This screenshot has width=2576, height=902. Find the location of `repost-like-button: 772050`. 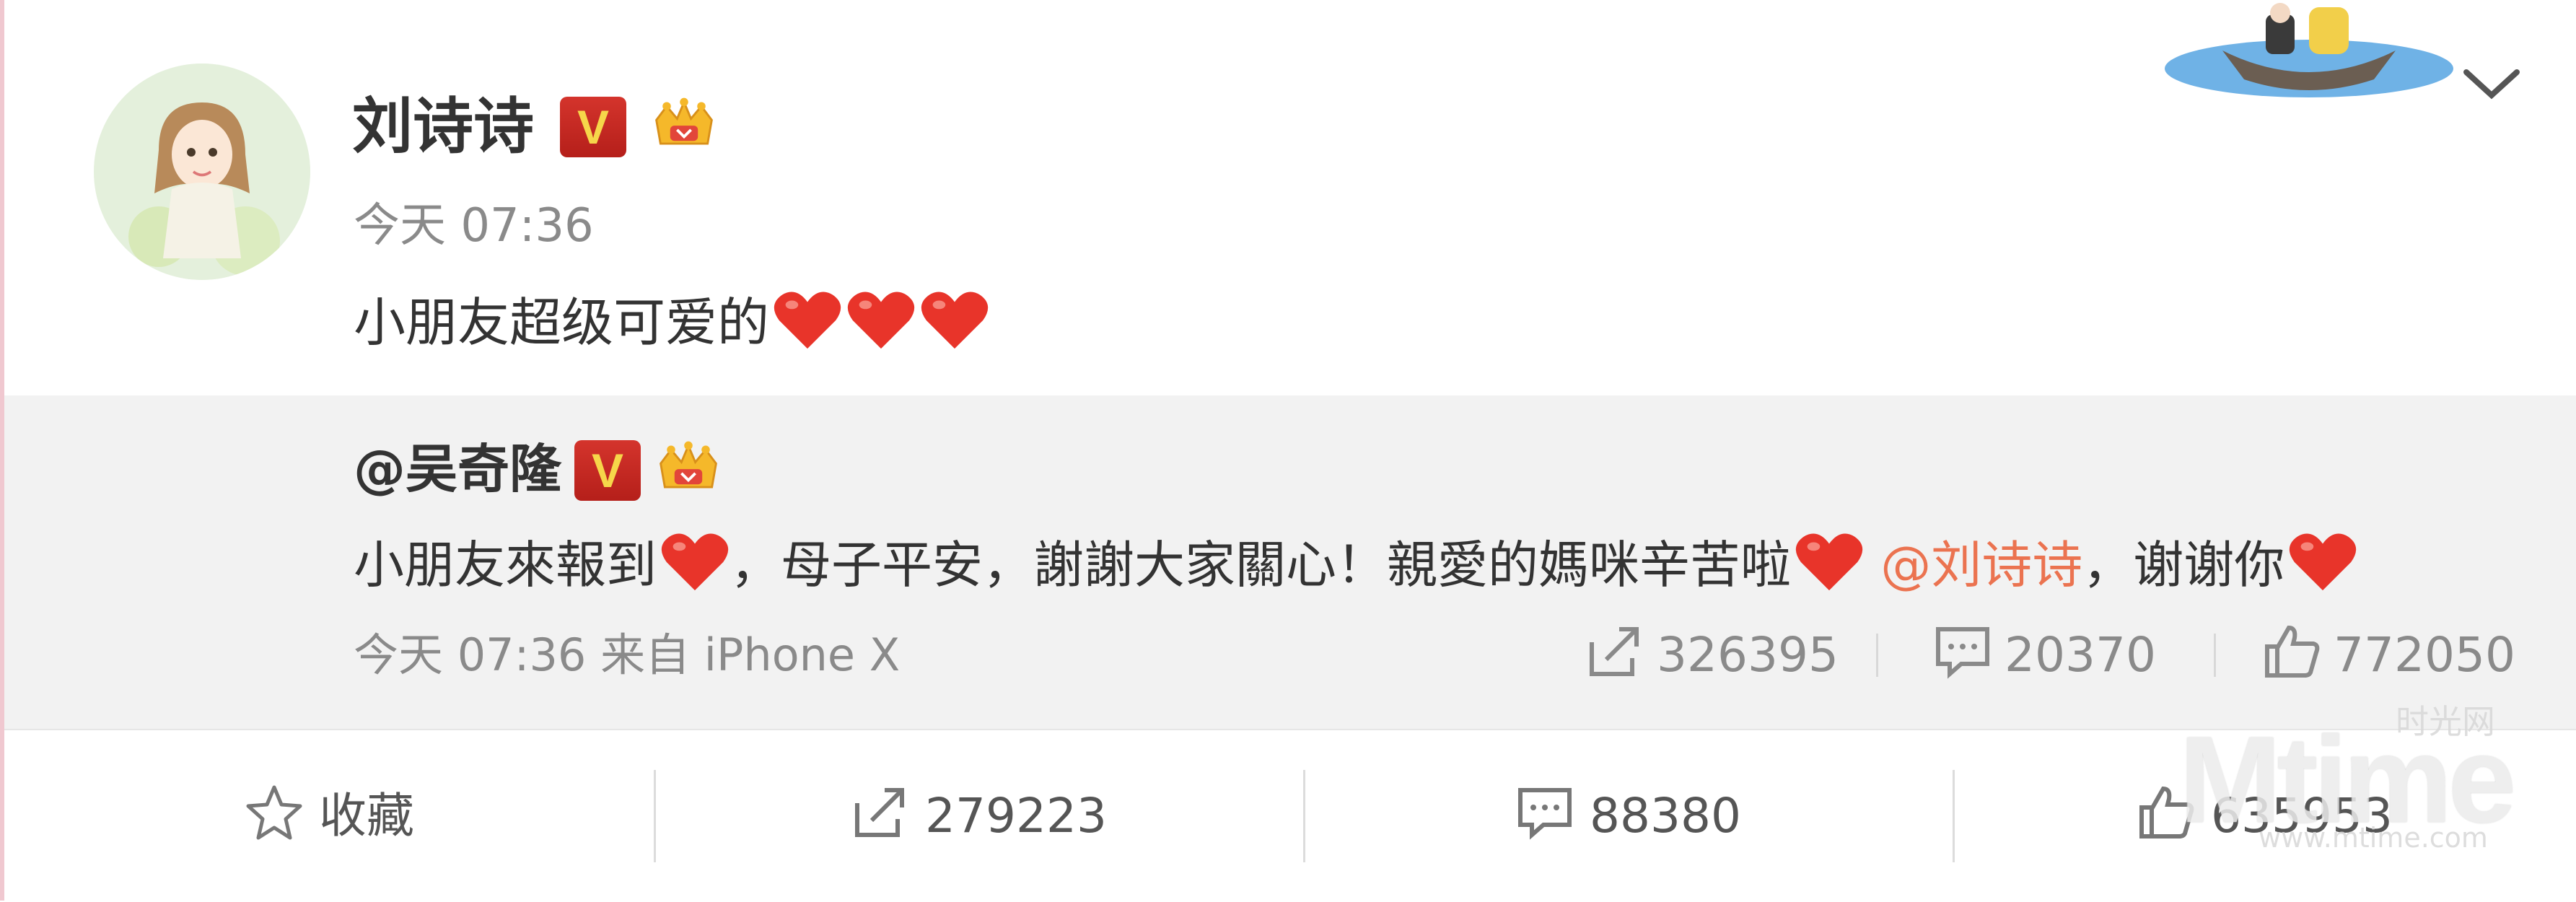

repost-like-button: 772050 is located at coordinates (2388, 655).